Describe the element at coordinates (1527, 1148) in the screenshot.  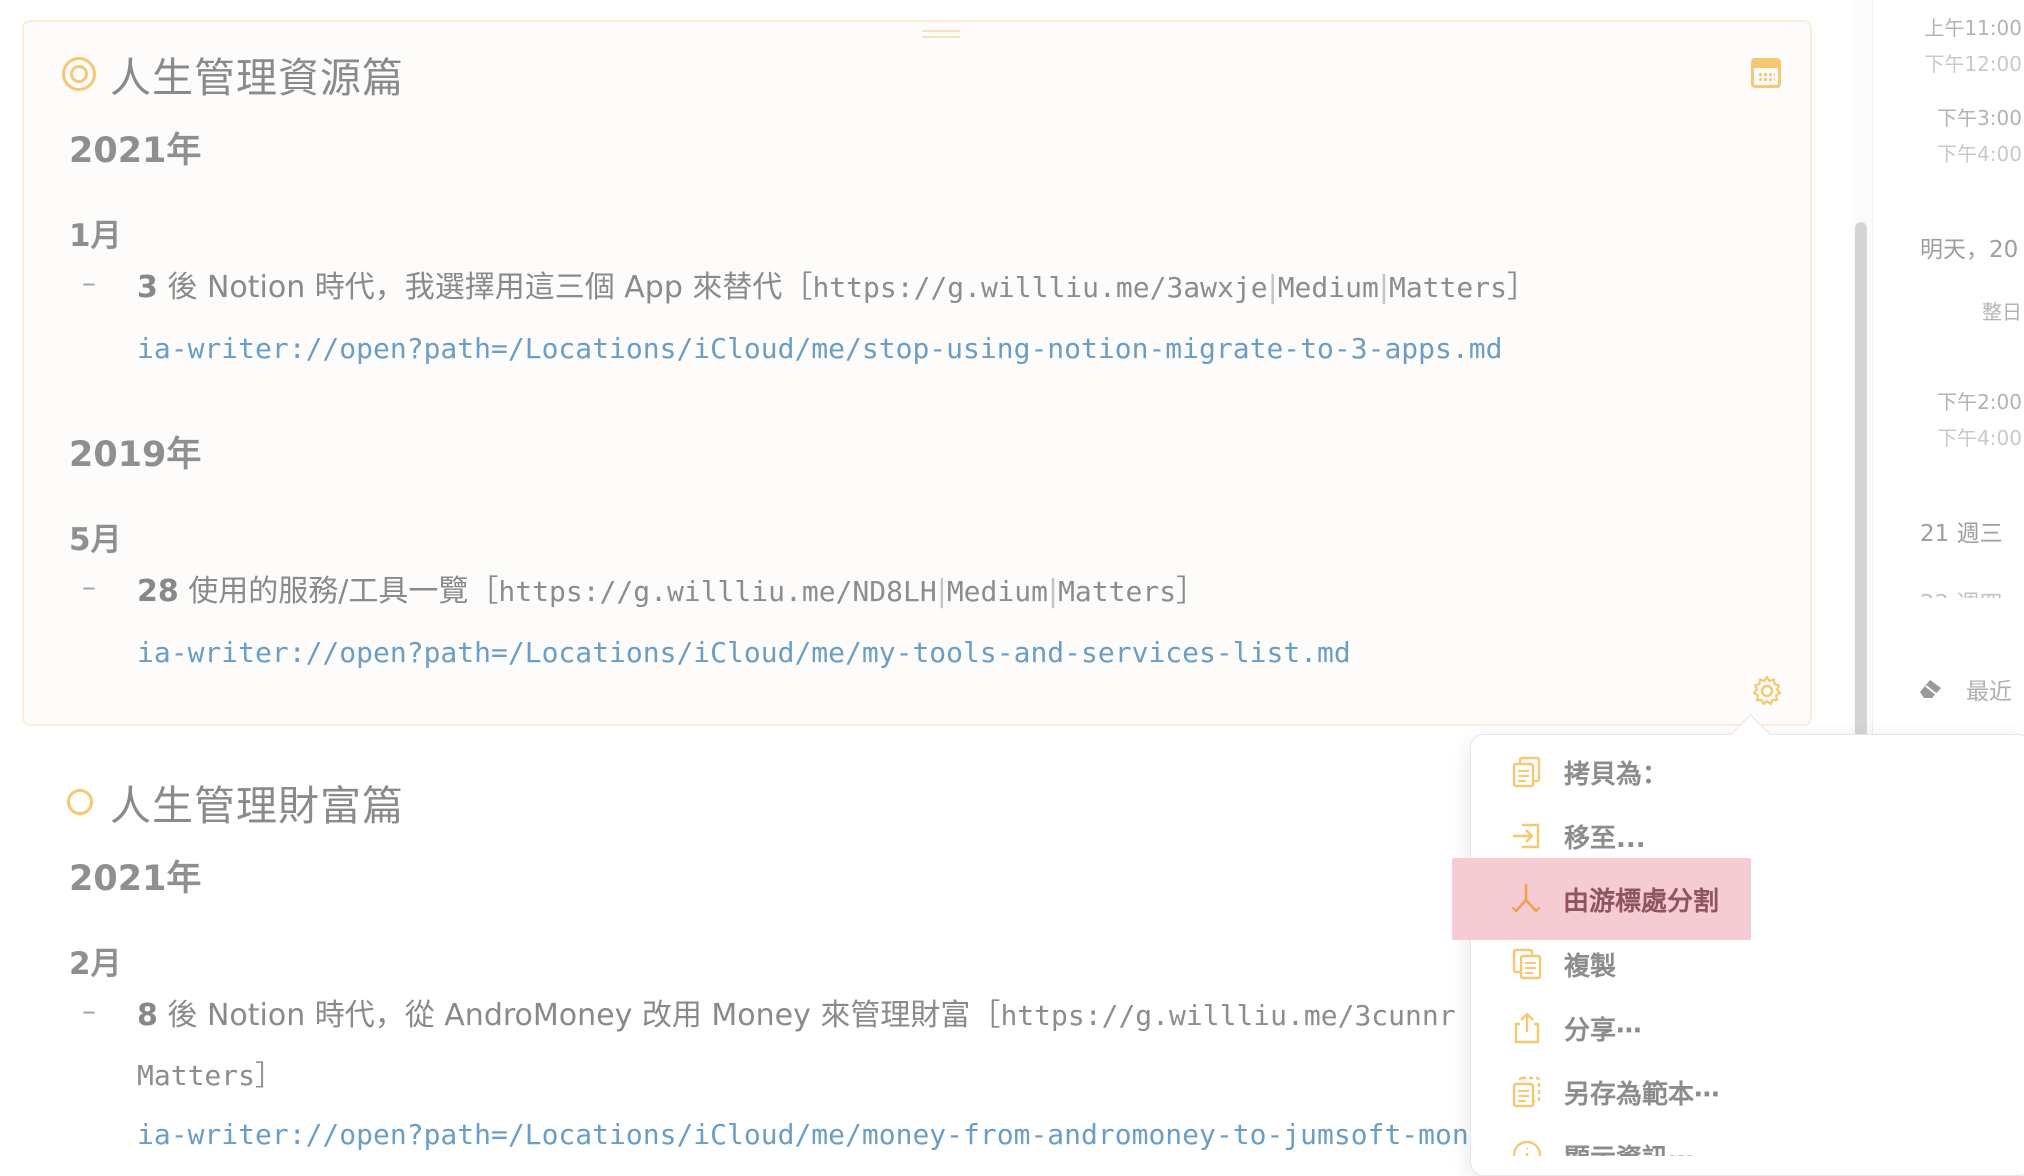
I see `info-icon` at that location.